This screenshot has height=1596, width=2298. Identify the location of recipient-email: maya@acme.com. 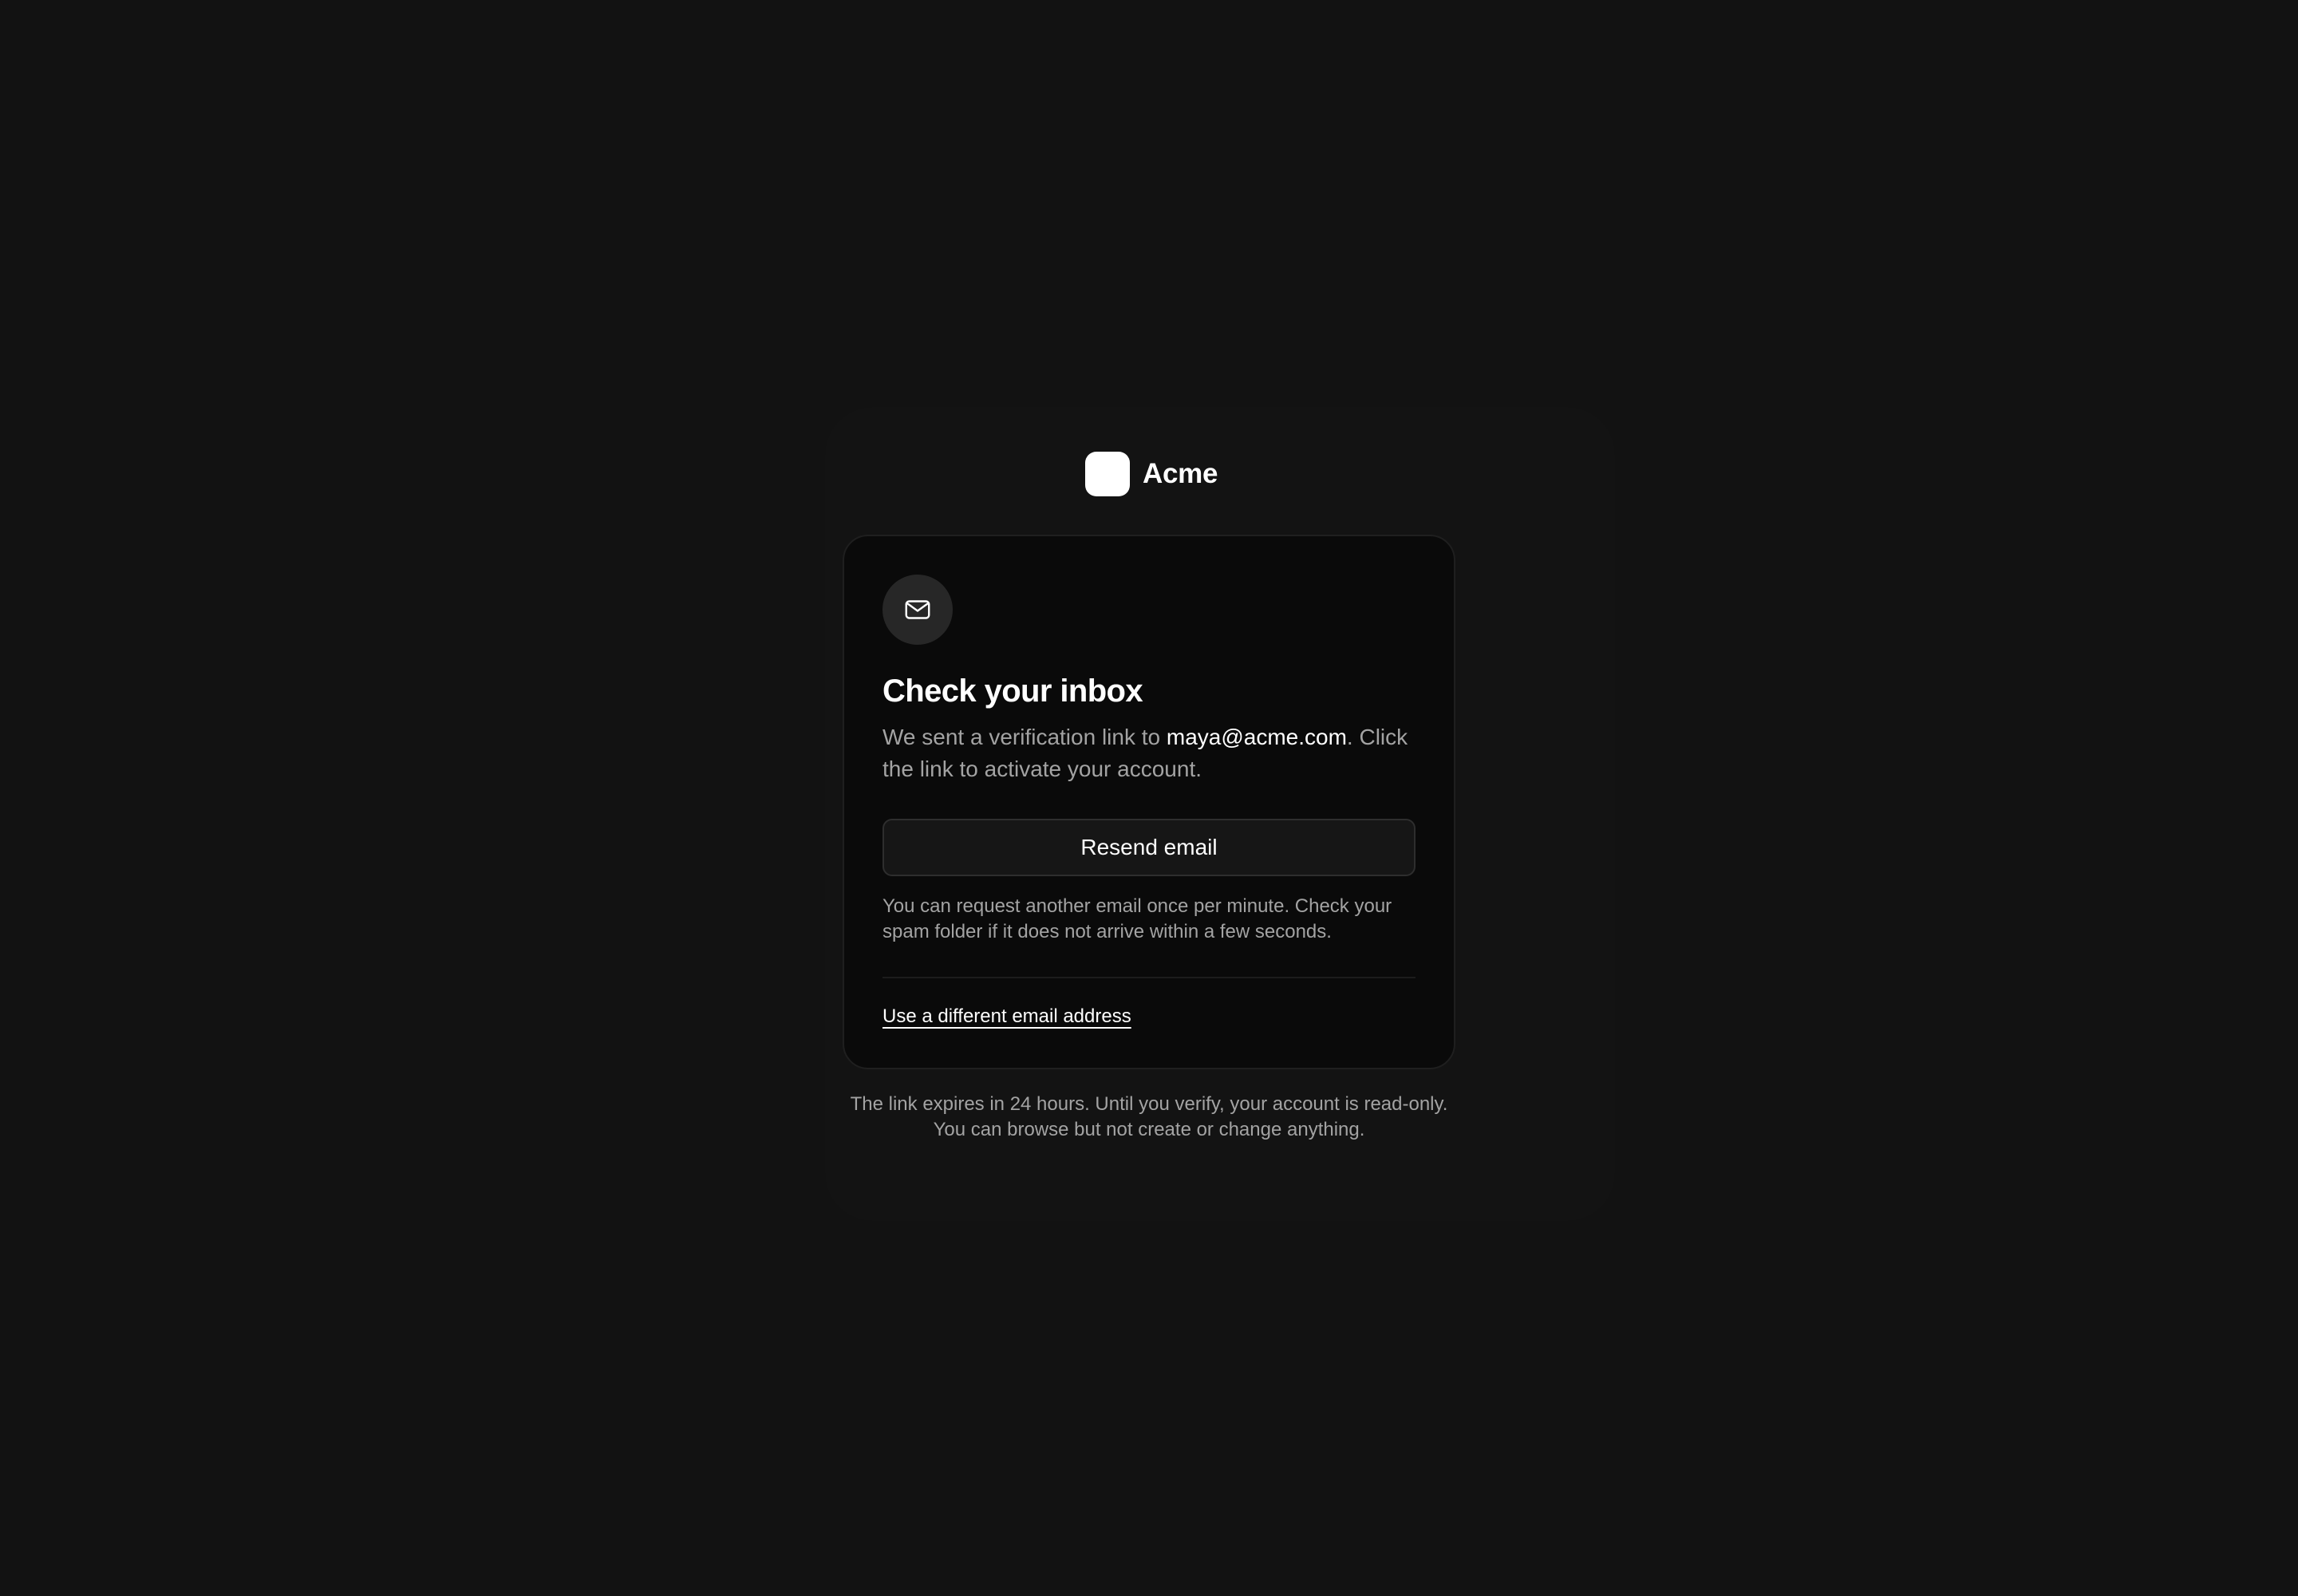
(1256, 737).